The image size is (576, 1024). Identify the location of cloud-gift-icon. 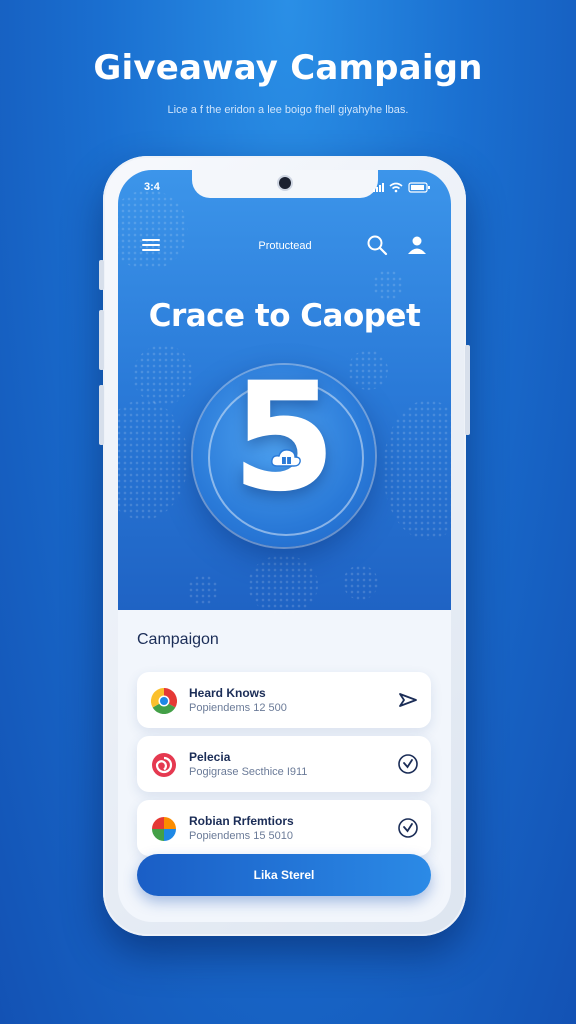
(286, 458).